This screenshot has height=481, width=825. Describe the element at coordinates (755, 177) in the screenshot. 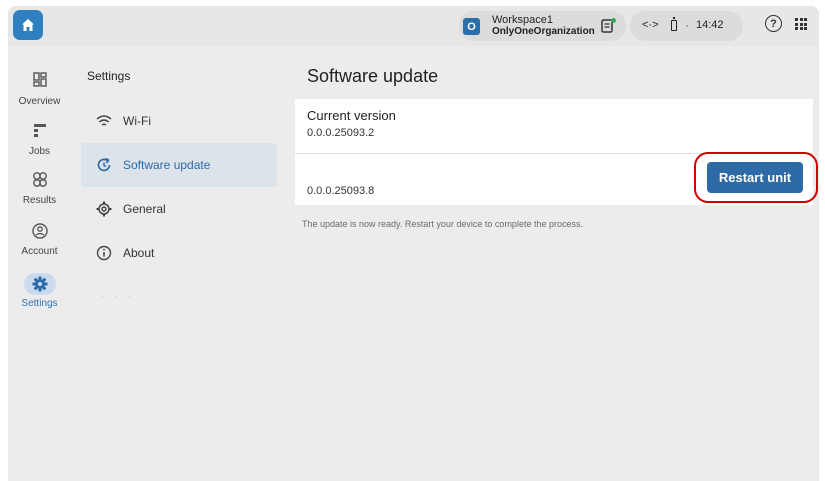

I see `restart-unit-button: Restart unit` at that location.